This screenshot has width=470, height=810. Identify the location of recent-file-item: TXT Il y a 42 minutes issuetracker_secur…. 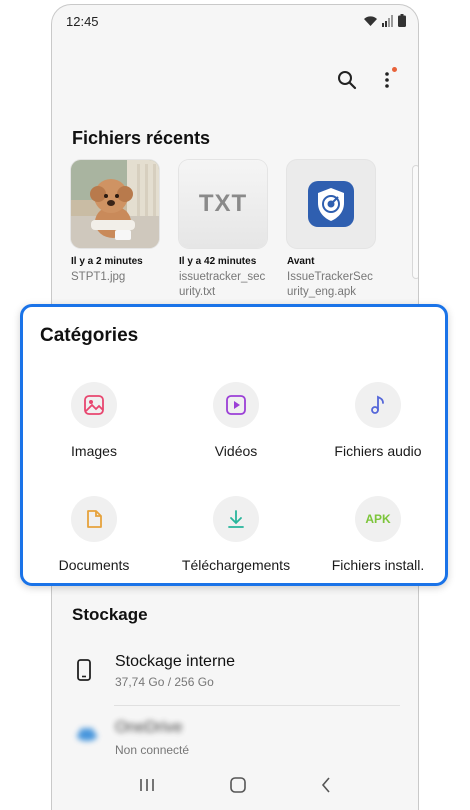
(224, 230).